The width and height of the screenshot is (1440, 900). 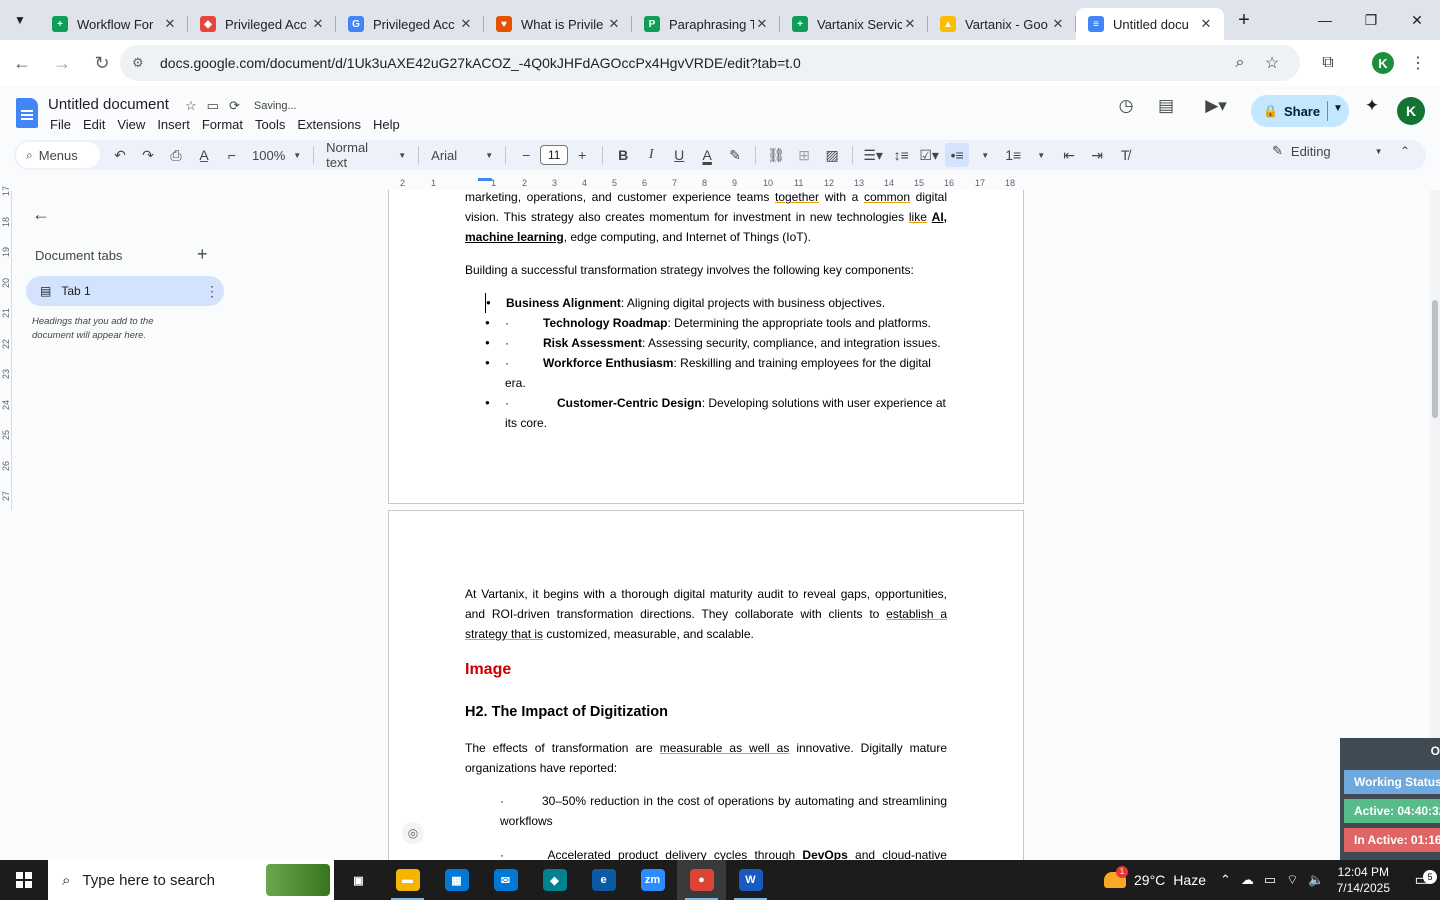 What do you see at coordinates (1292, 880) in the screenshot?
I see `wifi-icon: ⌔` at bounding box center [1292, 880].